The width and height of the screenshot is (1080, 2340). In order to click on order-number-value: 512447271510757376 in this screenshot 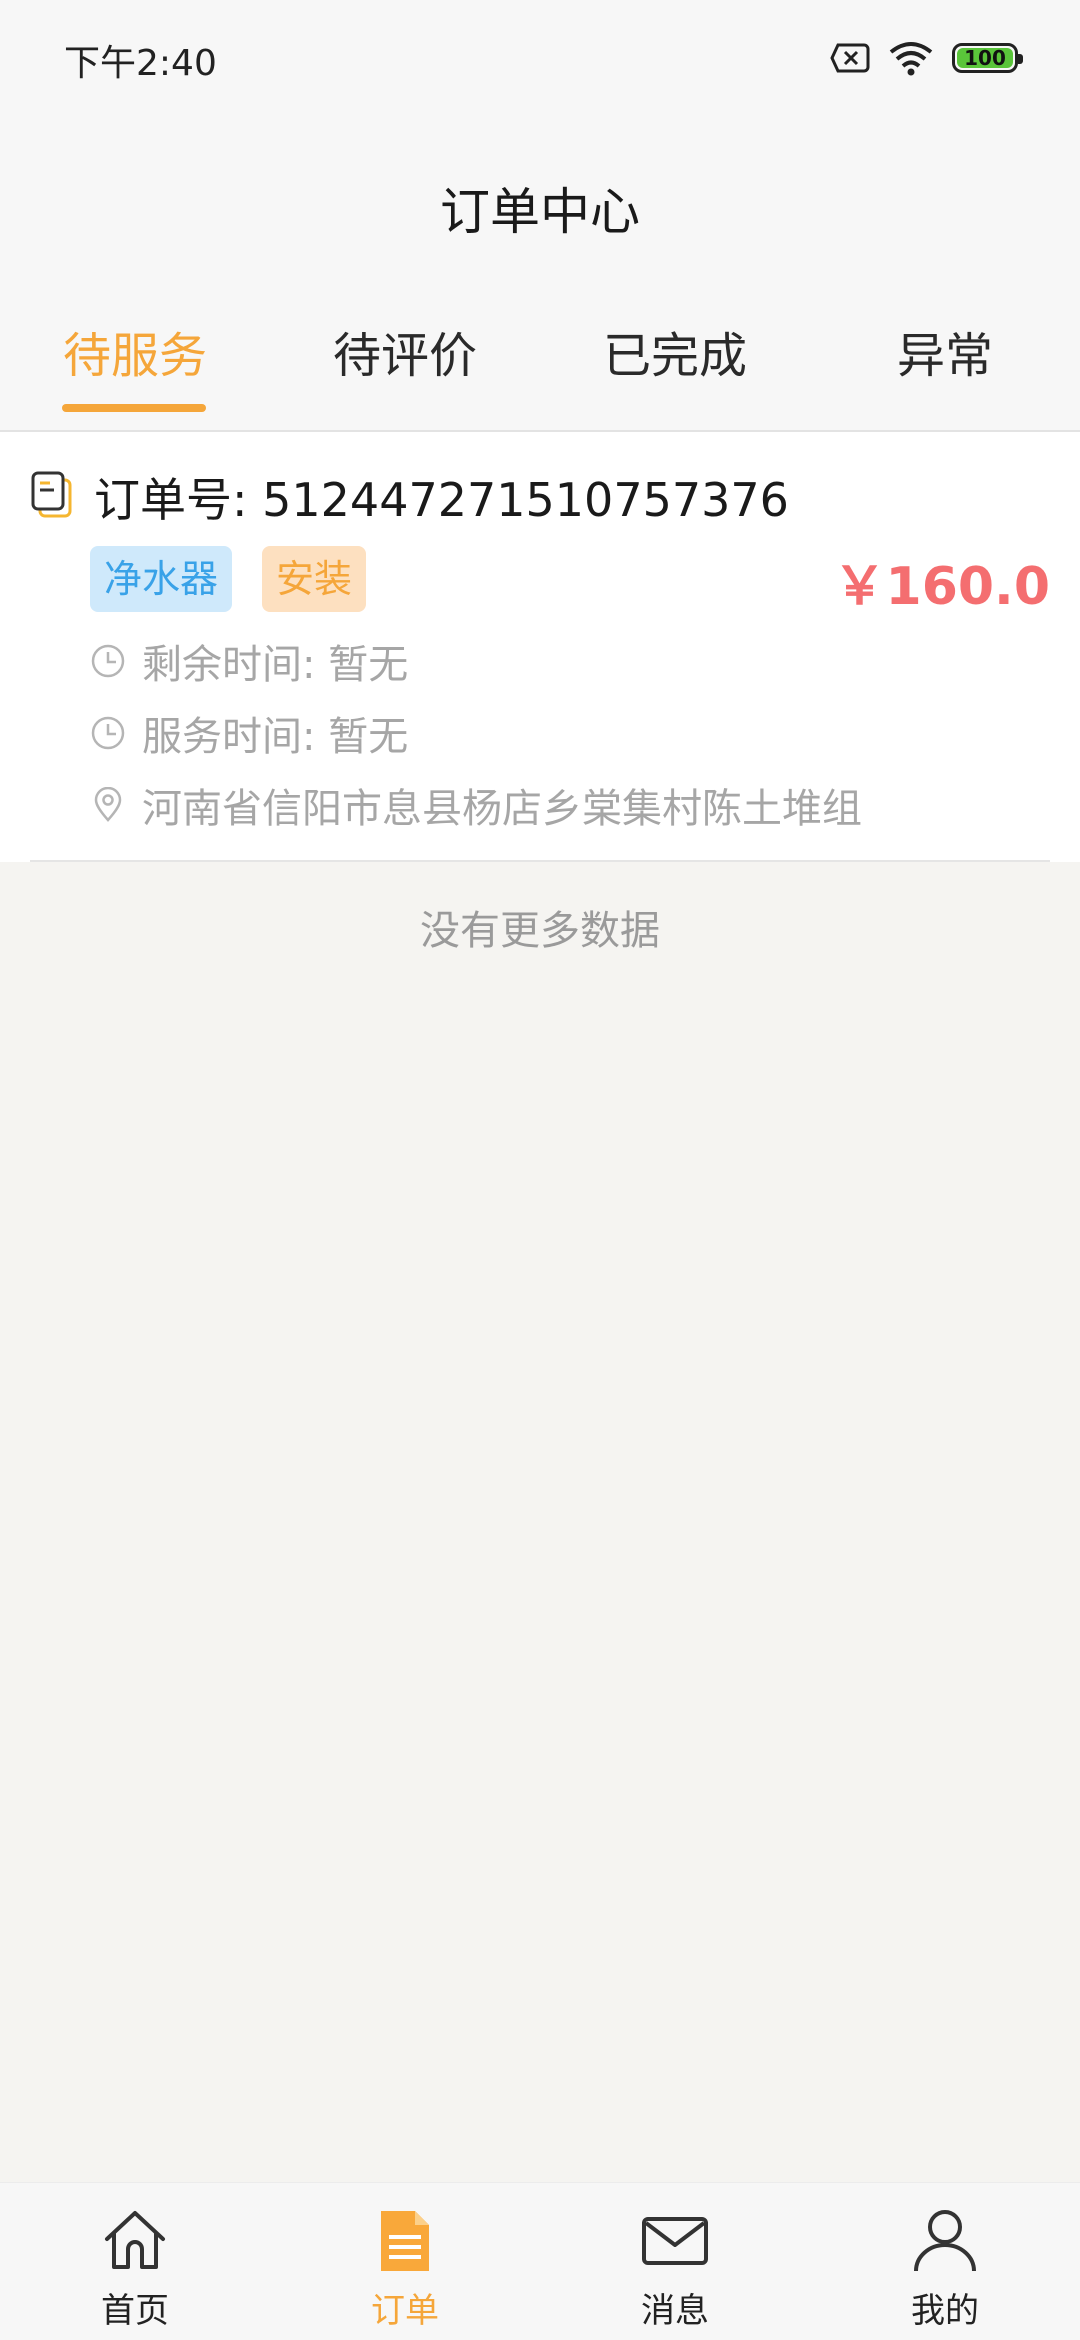, I will do `click(525, 500)`.